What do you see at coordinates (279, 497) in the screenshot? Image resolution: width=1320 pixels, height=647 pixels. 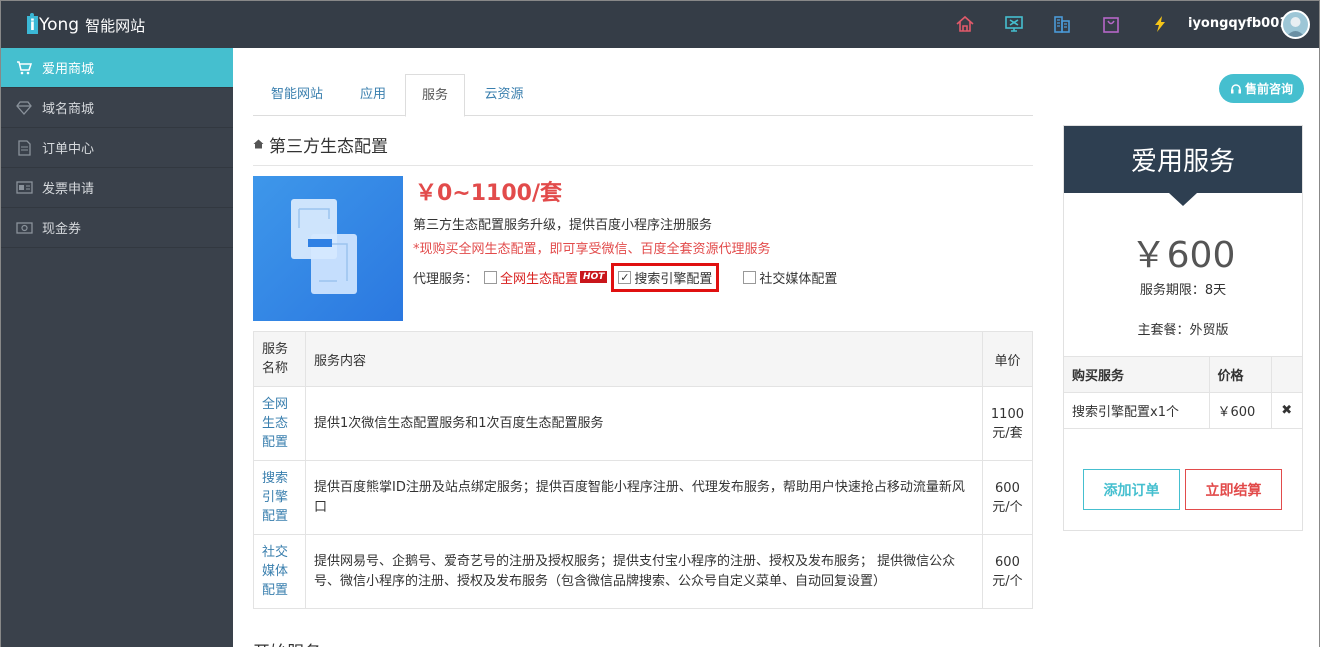 I see `row-service-name: 搜索引擎配置` at bounding box center [279, 497].